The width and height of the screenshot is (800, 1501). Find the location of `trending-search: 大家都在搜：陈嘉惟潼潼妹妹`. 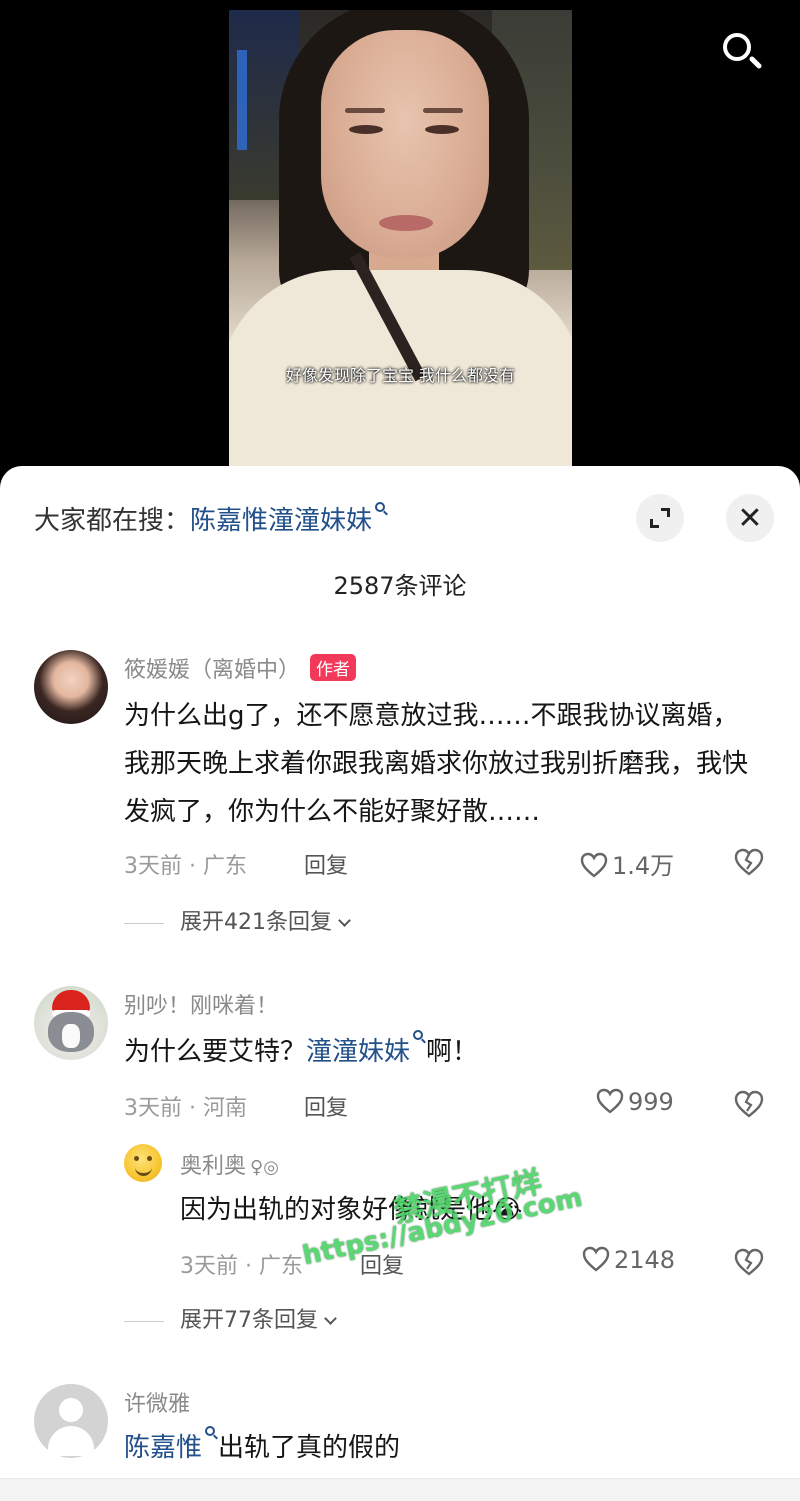

trending-search: 大家都在搜：陈嘉惟潼潼妹妹 is located at coordinates (211, 518).